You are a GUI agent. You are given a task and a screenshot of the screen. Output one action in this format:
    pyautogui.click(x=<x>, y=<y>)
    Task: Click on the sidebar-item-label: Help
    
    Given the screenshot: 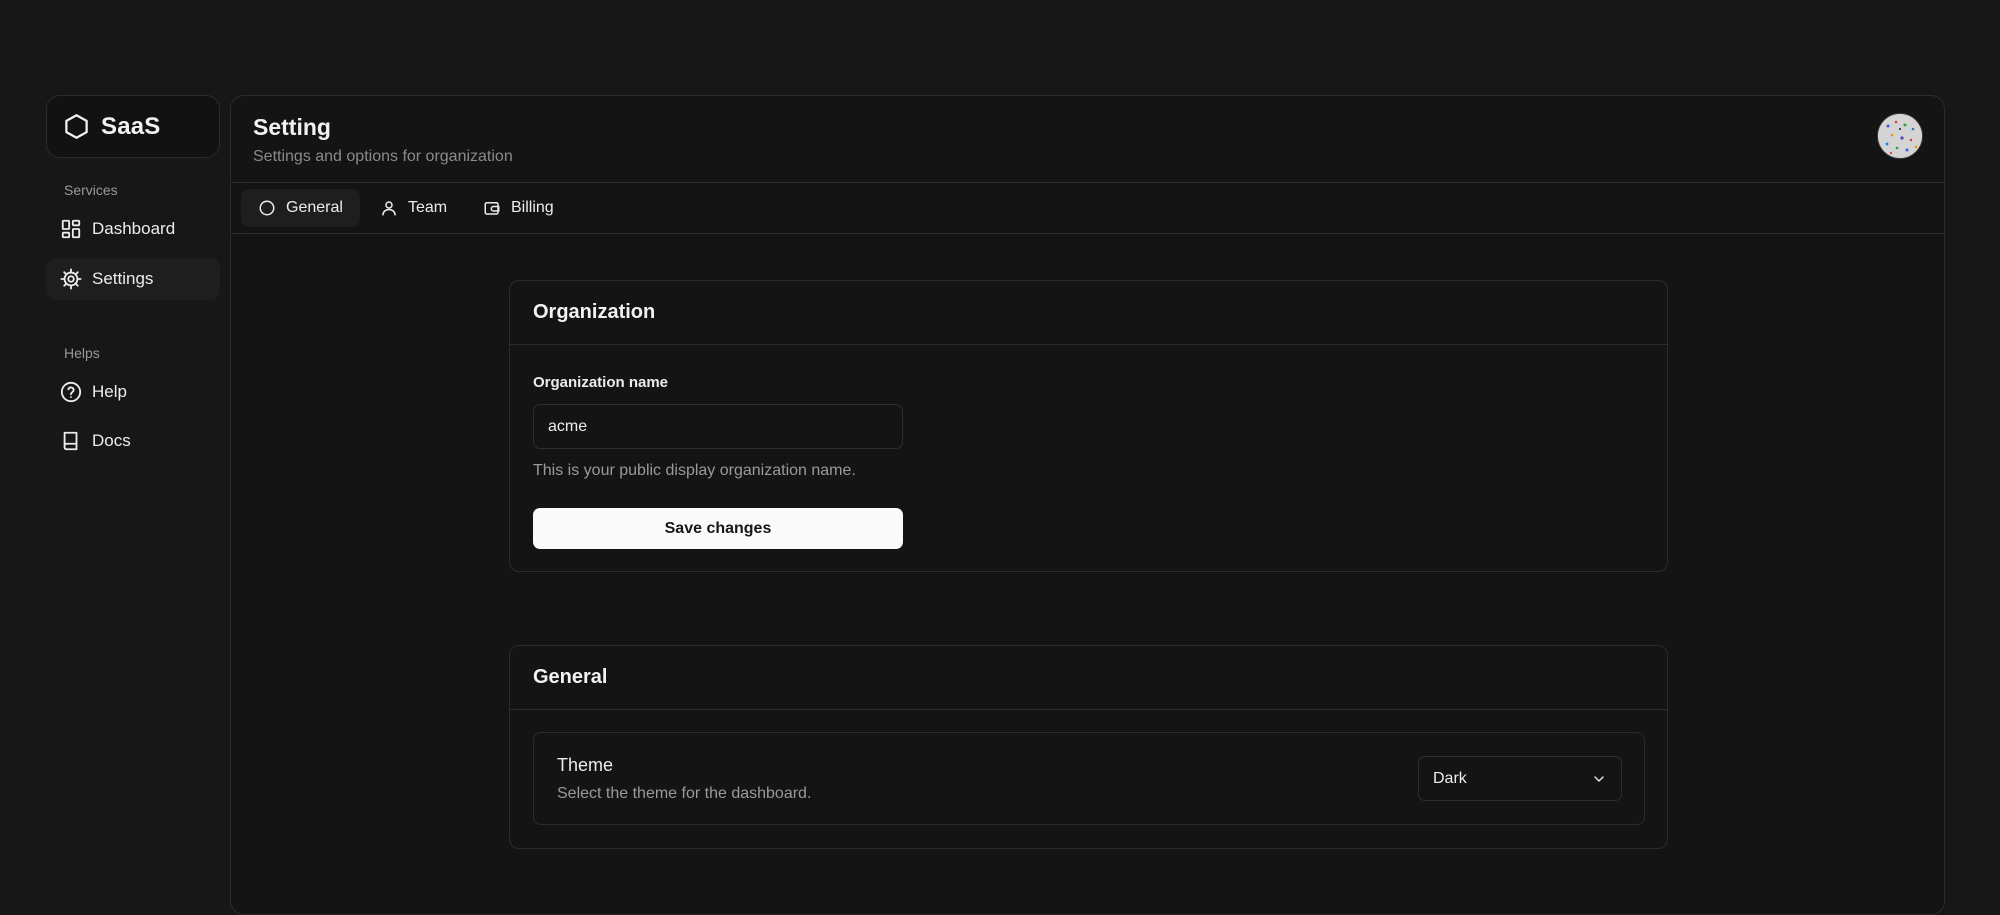 What is the action you would take?
    pyautogui.click(x=109, y=391)
    